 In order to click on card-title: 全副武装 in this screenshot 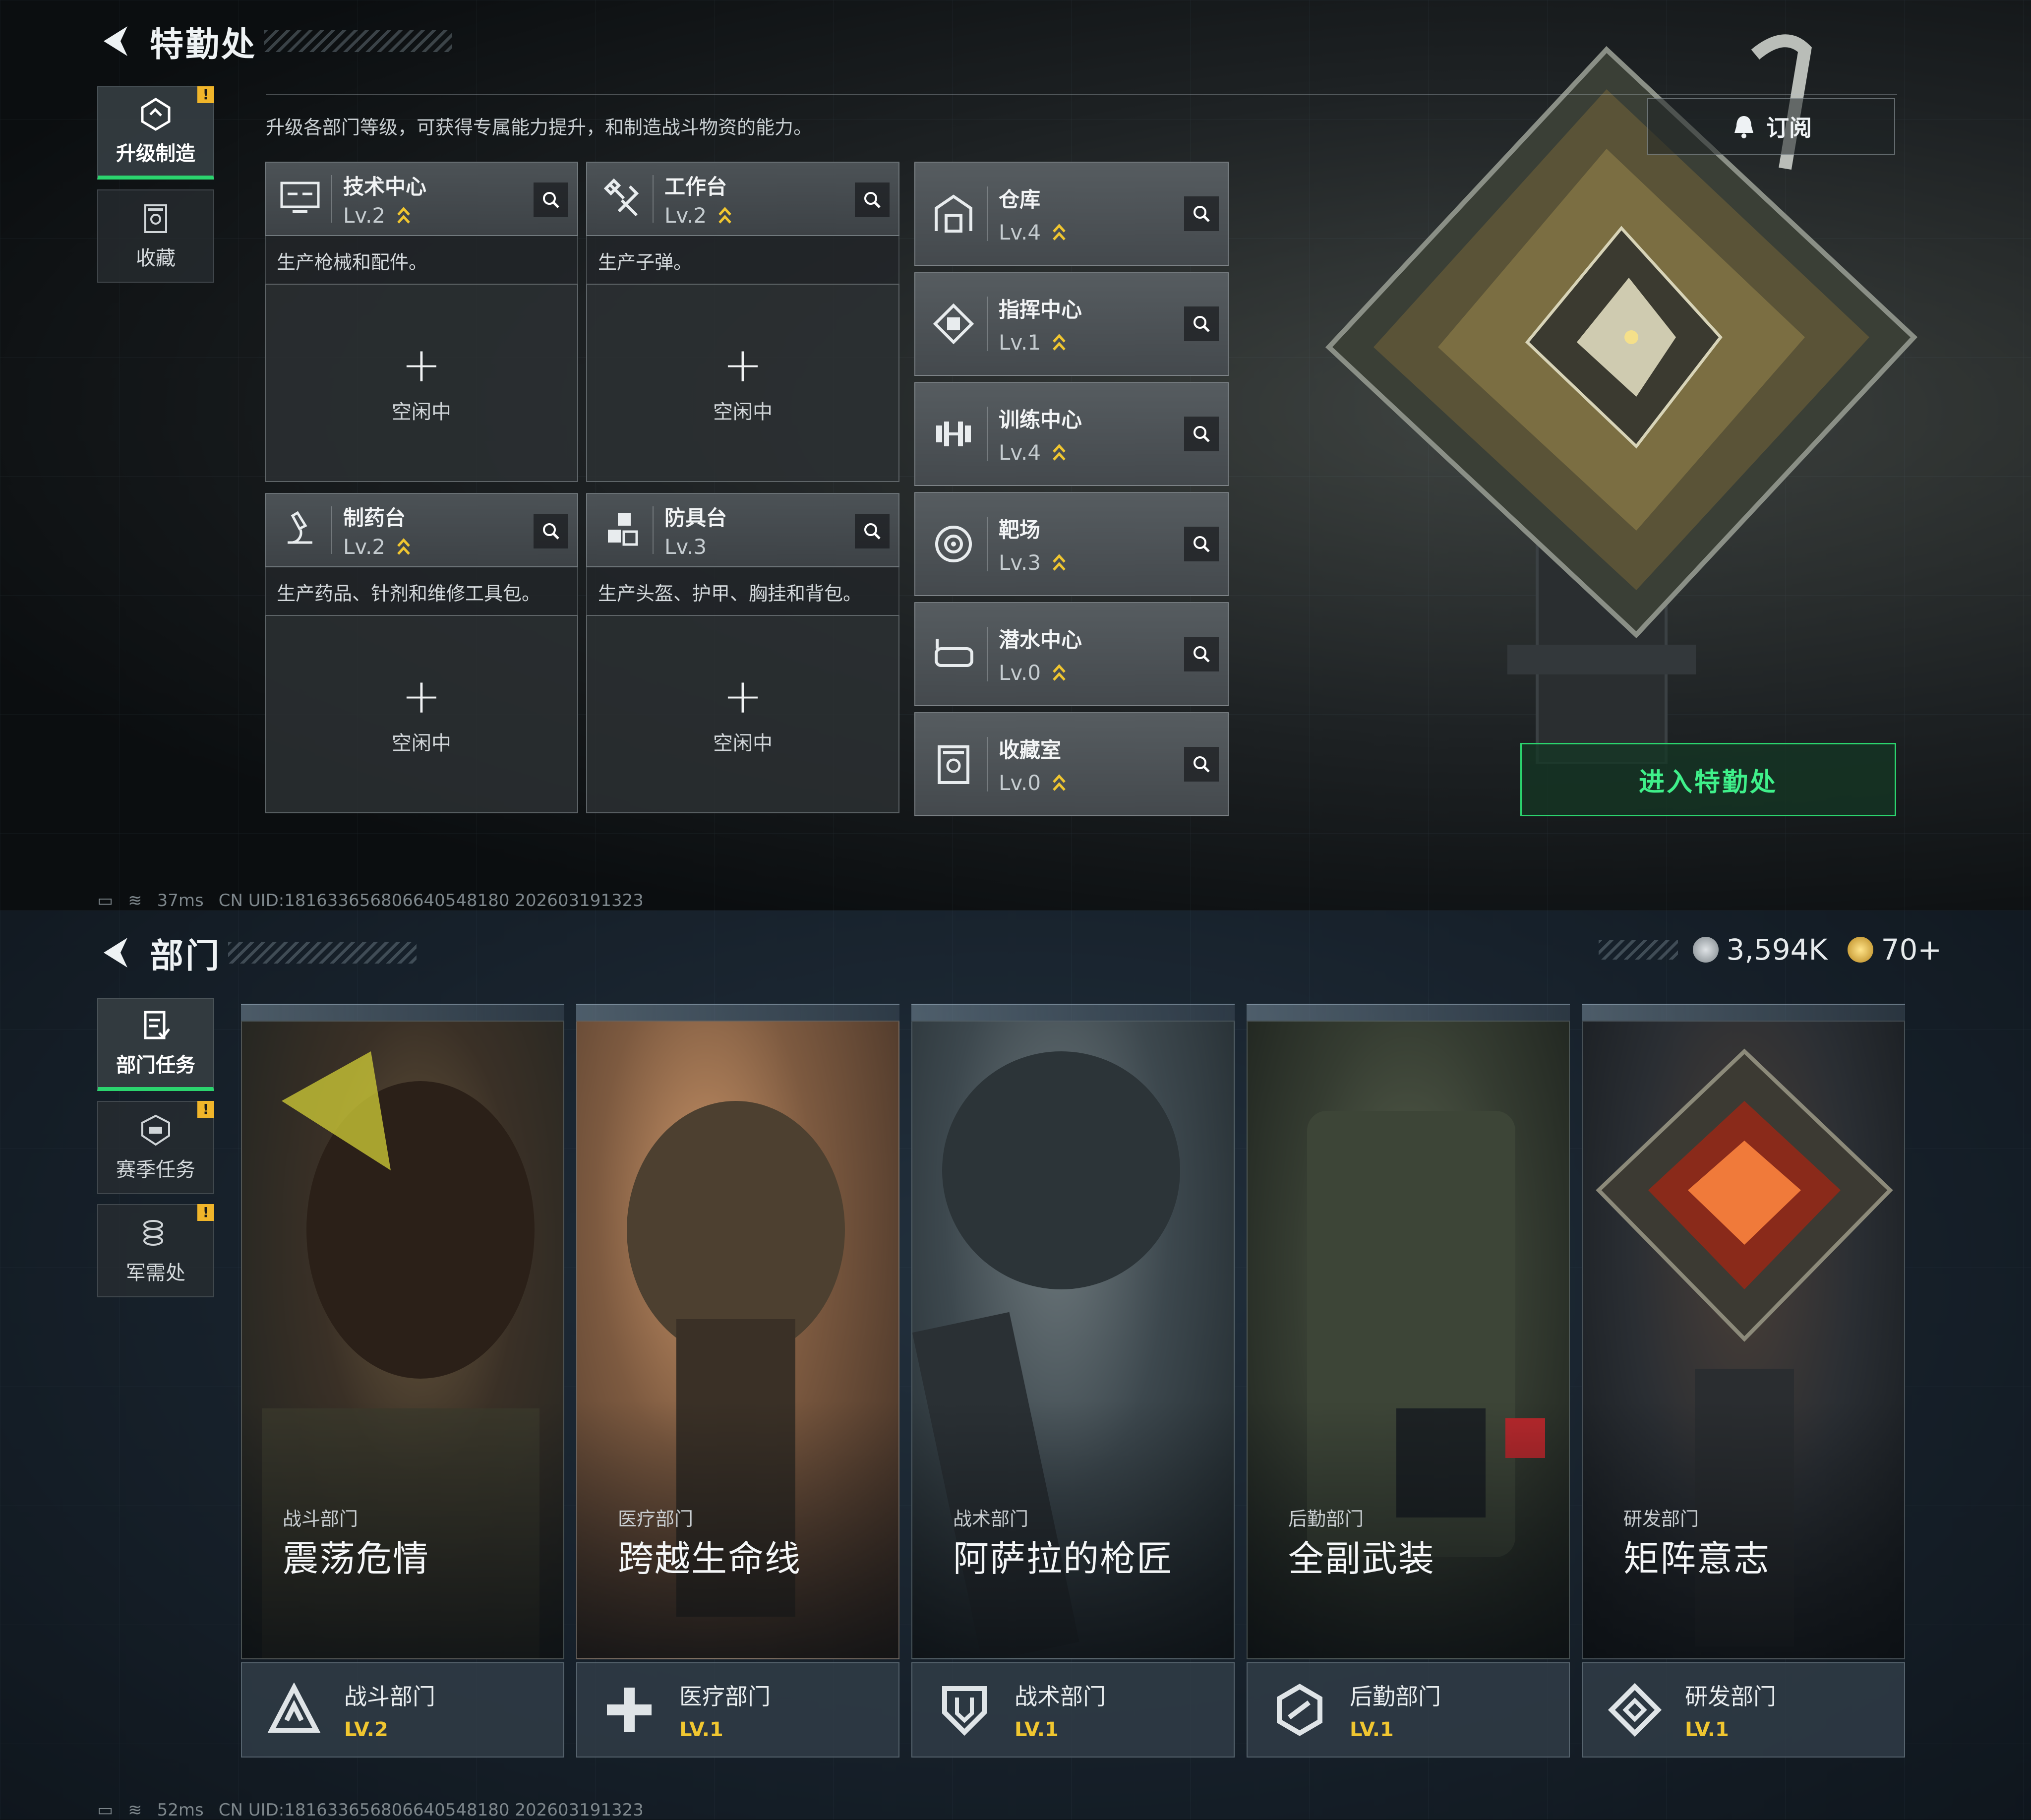, I will do `click(1361, 1558)`.